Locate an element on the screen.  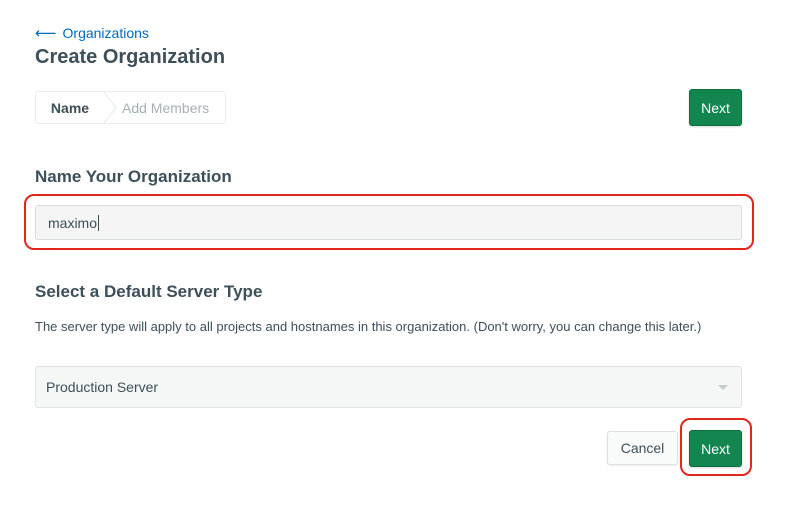
server-section-title: Select a Default Server Type is located at coordinates (149, 291).